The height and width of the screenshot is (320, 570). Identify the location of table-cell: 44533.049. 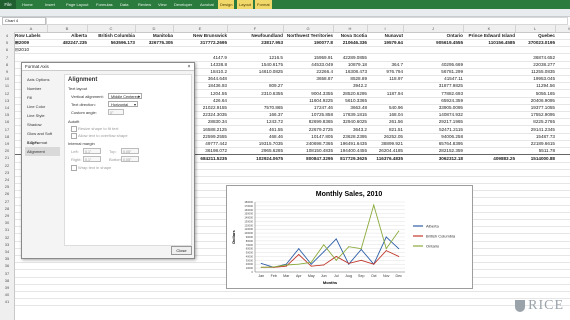
(308, 64).